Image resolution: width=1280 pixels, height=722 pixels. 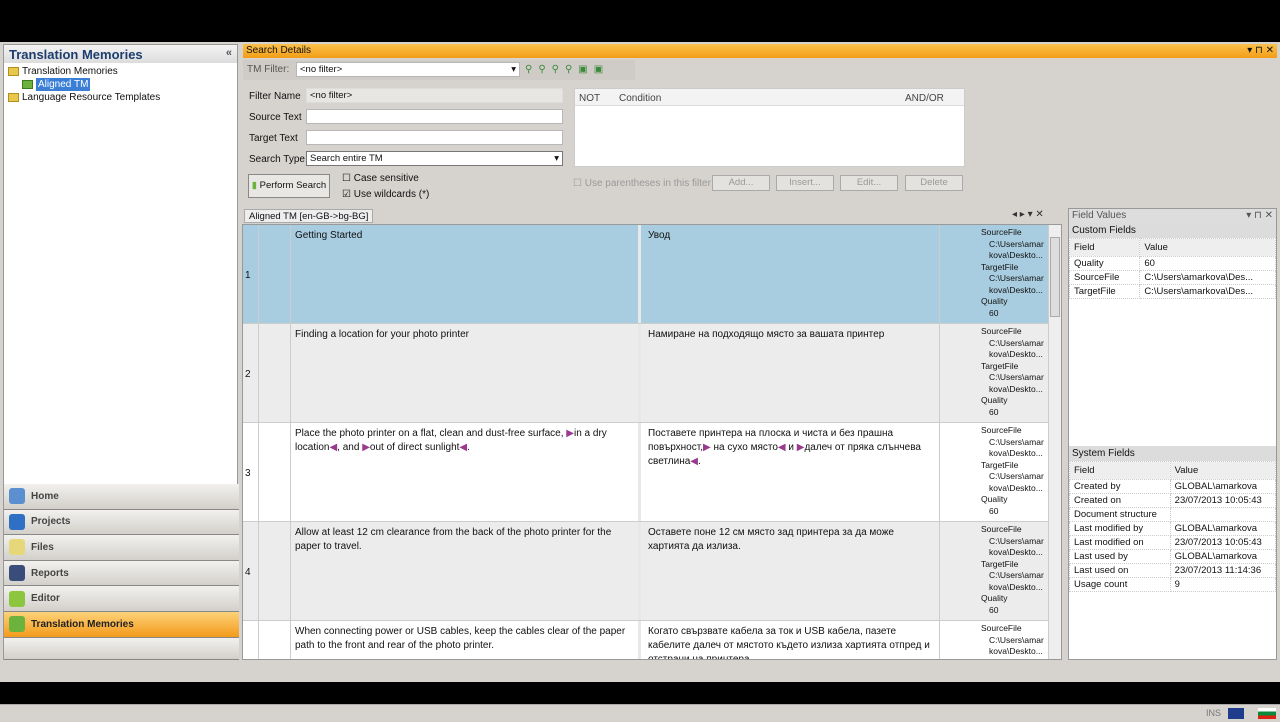 What do you see at coordinates (1223, 556) in the screenshot?
I see `field-value: GLOBAL\amarkova` at bounding box center [1223, 556].